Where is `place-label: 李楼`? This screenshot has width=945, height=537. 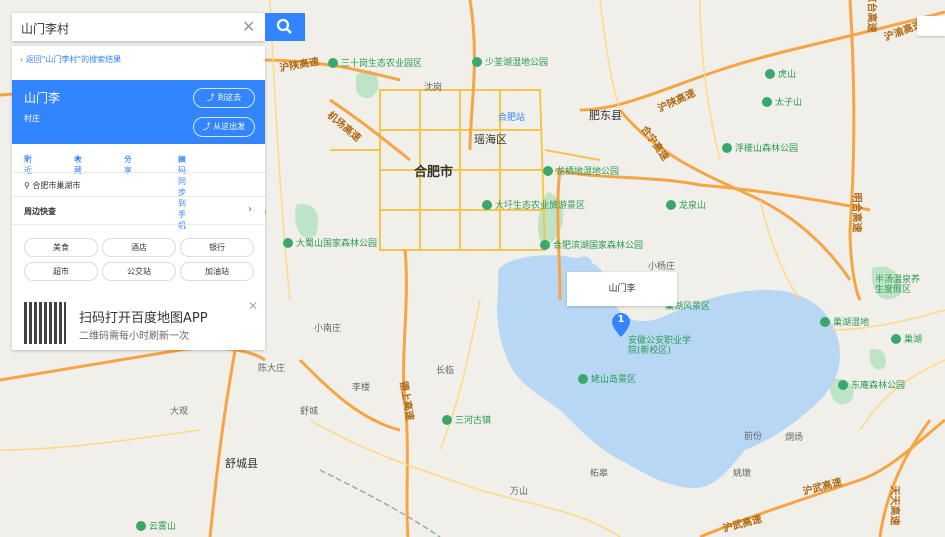 place-label: 李楼 is located at coordinates (361, 388).